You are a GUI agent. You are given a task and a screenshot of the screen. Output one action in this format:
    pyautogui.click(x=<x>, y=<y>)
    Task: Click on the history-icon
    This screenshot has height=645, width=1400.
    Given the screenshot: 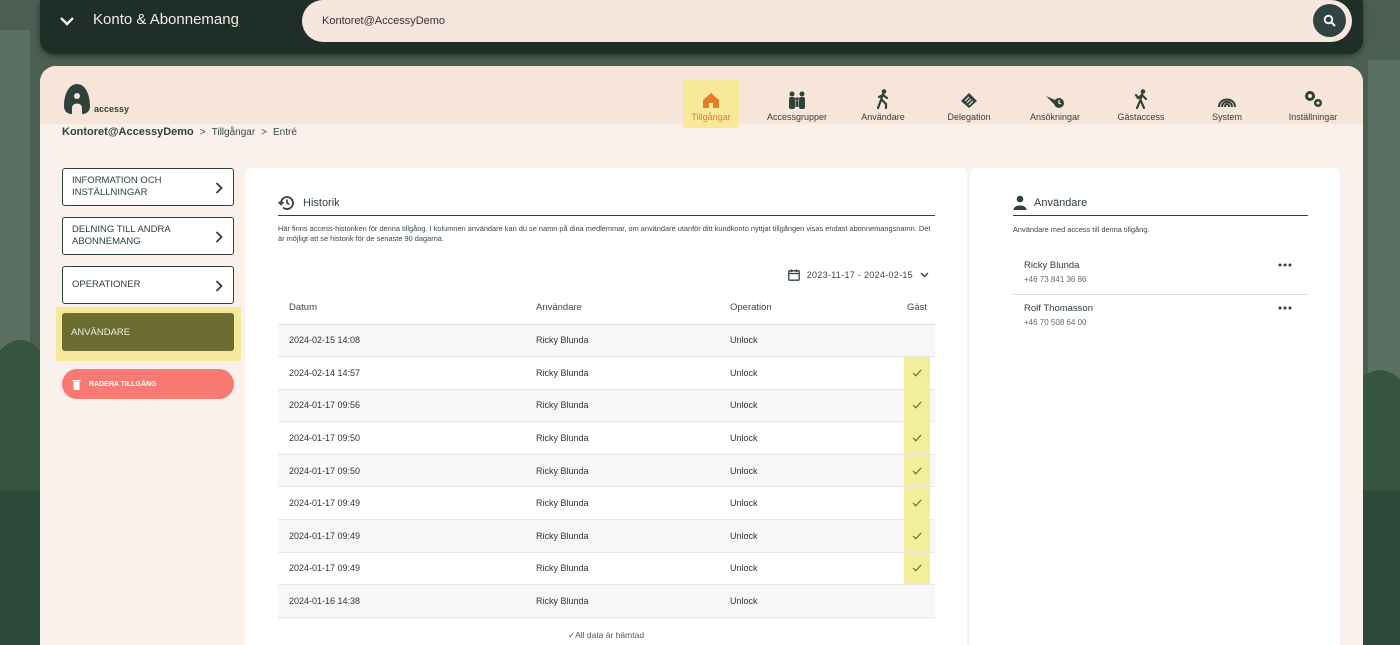 What is the action you would take?
    pyautogui.click(x=286, y=203)
    